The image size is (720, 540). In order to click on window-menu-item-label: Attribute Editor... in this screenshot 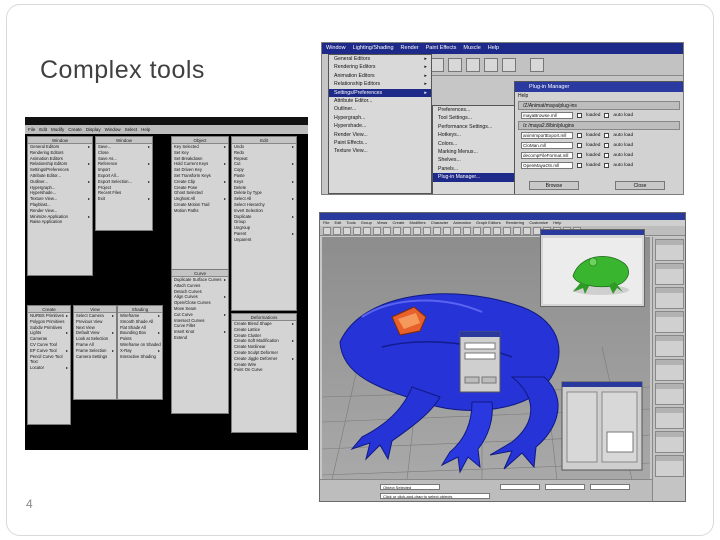, I will do `click(353, 101)`.